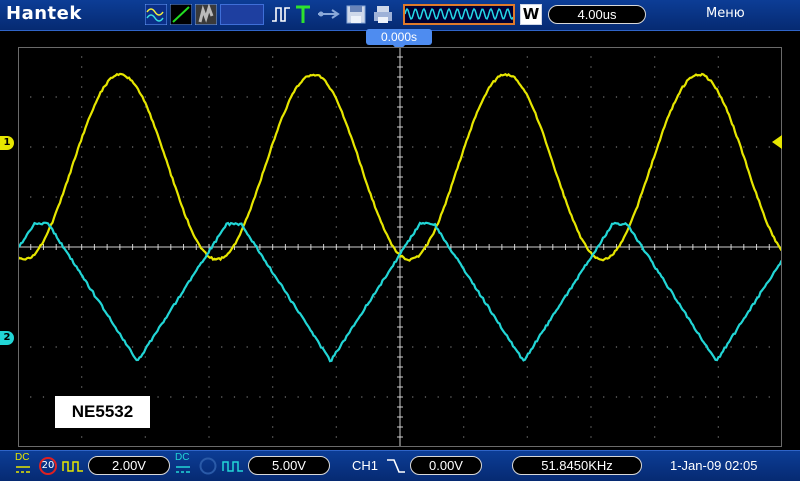 This screenshot has height=481, width=800. Describe the element at coordinates (356, 14) in the screenshot. I see `save-icon` at that location.